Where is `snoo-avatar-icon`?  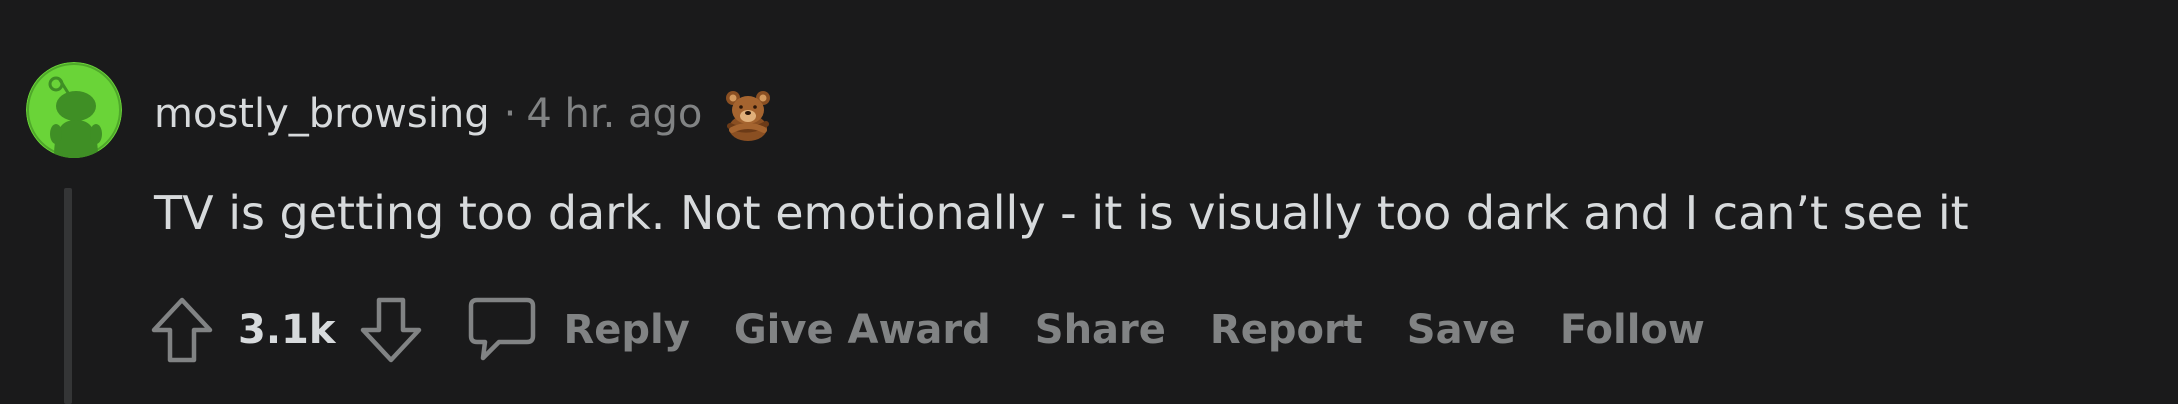 snoo-avatar-icon is located at coordinates (74, 110).